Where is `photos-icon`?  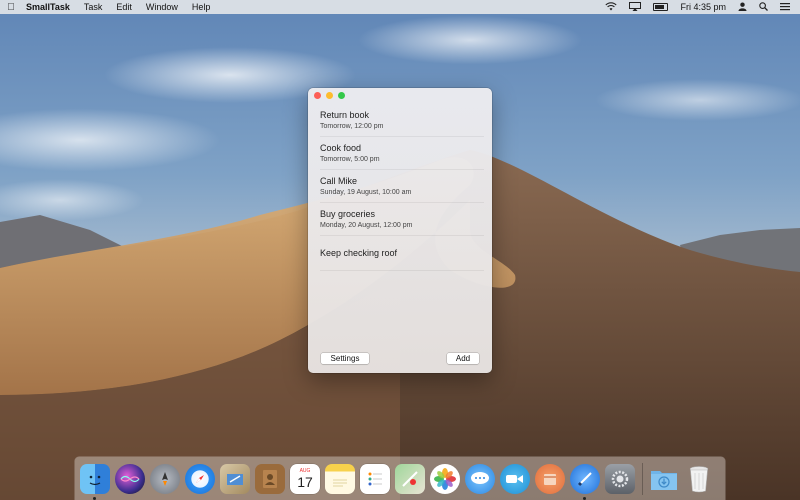
photos-icon is located at coordinates (445, 478).